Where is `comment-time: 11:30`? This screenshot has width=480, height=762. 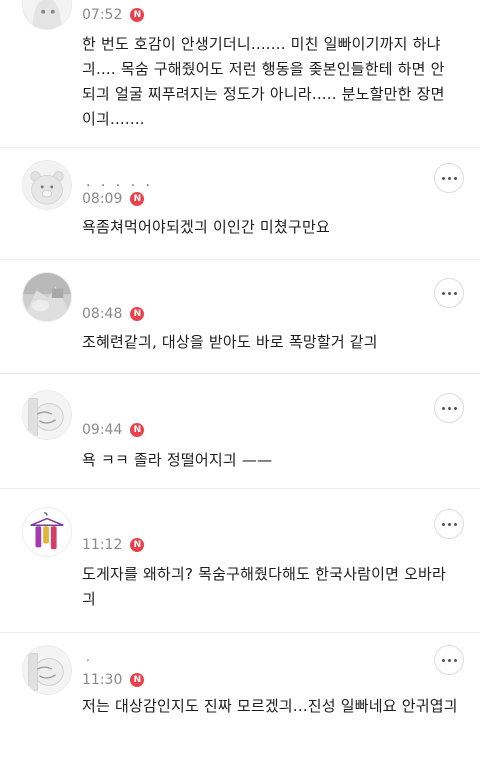 comment-time: 11:30 is located at coordinates (102, 680).